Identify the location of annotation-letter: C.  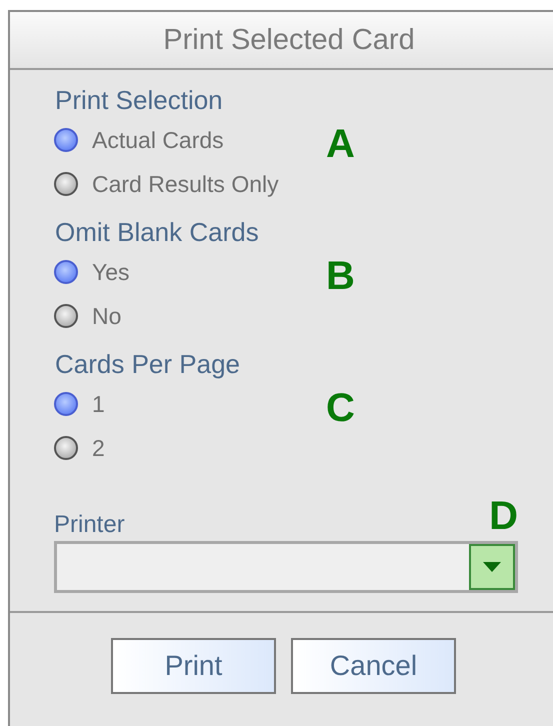
(340, 408).